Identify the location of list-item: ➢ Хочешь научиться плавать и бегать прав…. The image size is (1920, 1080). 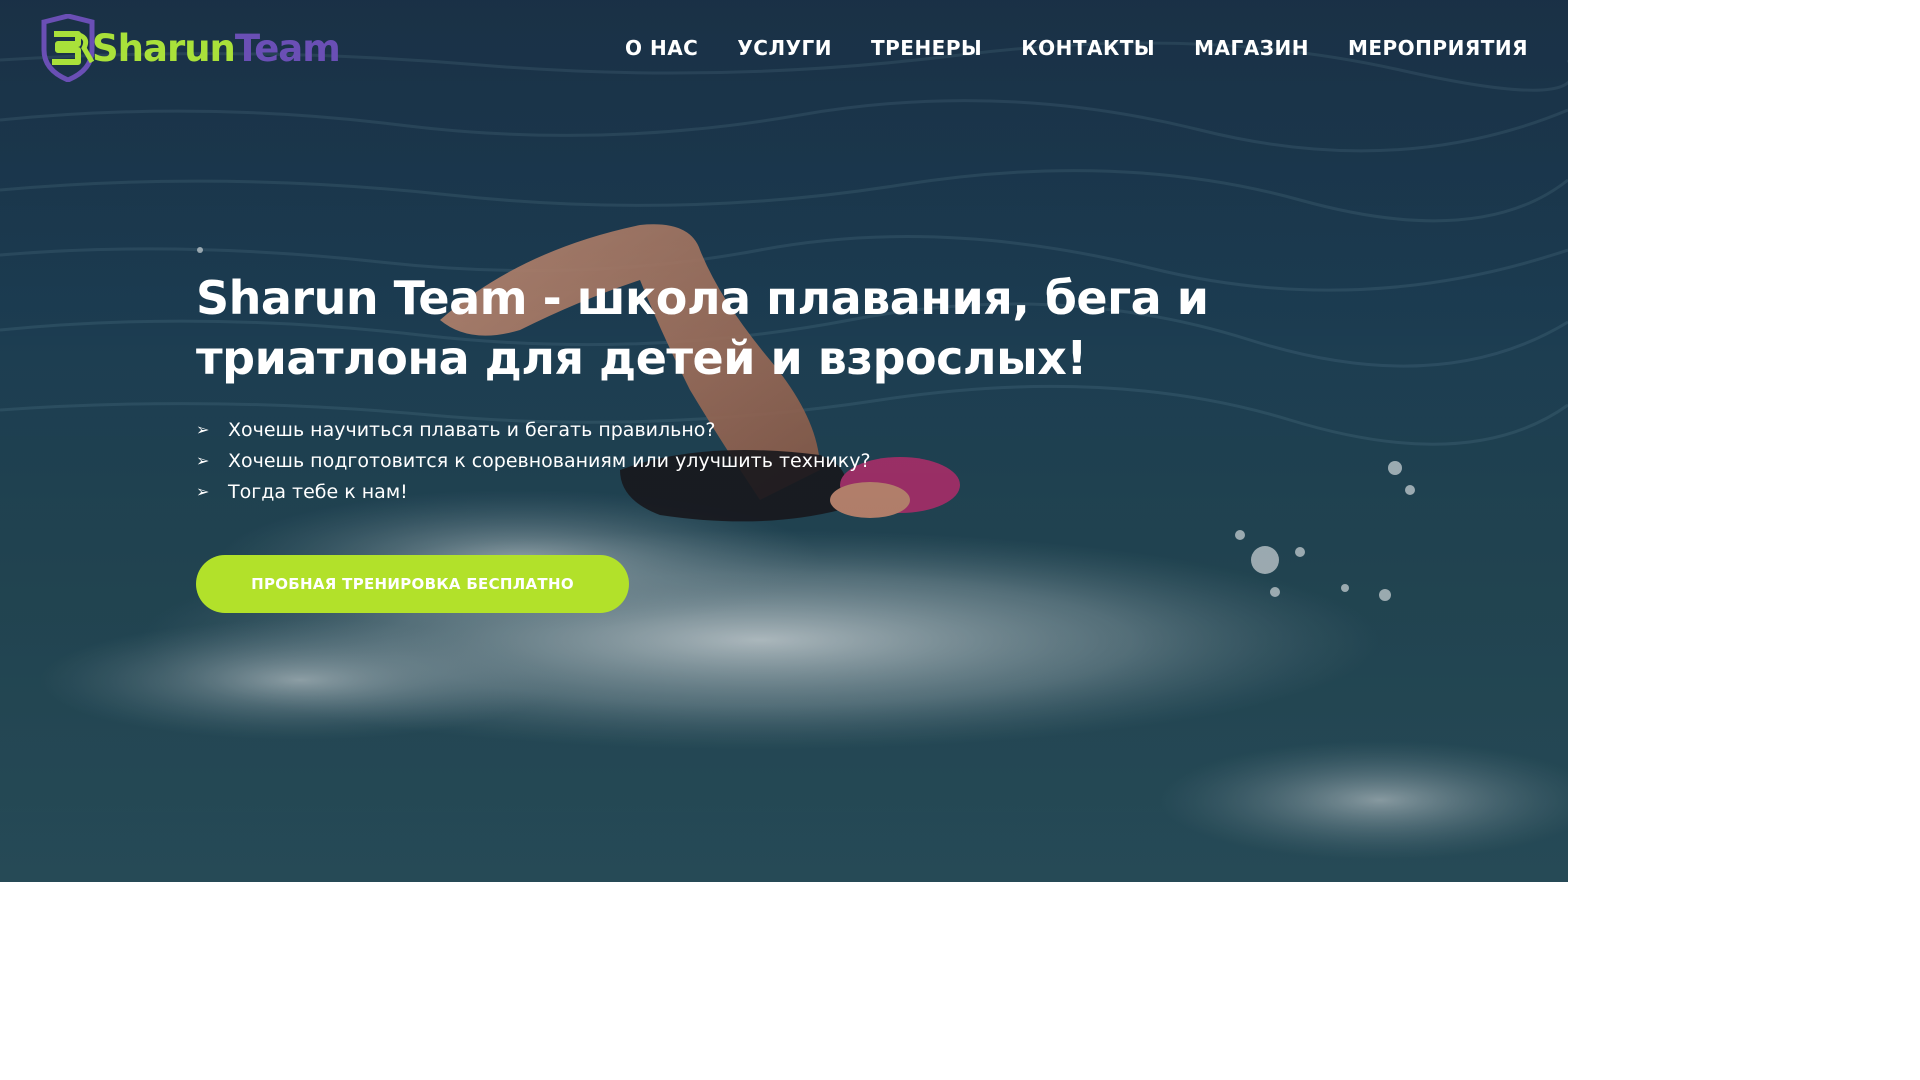
(533, 429).